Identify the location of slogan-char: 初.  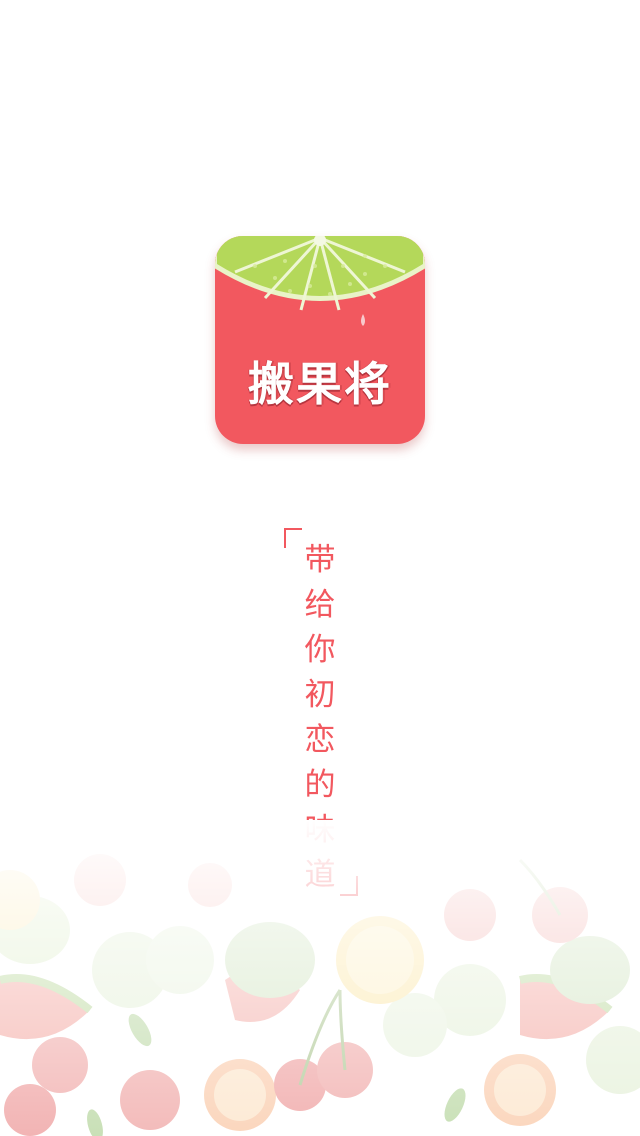
(320, 695).